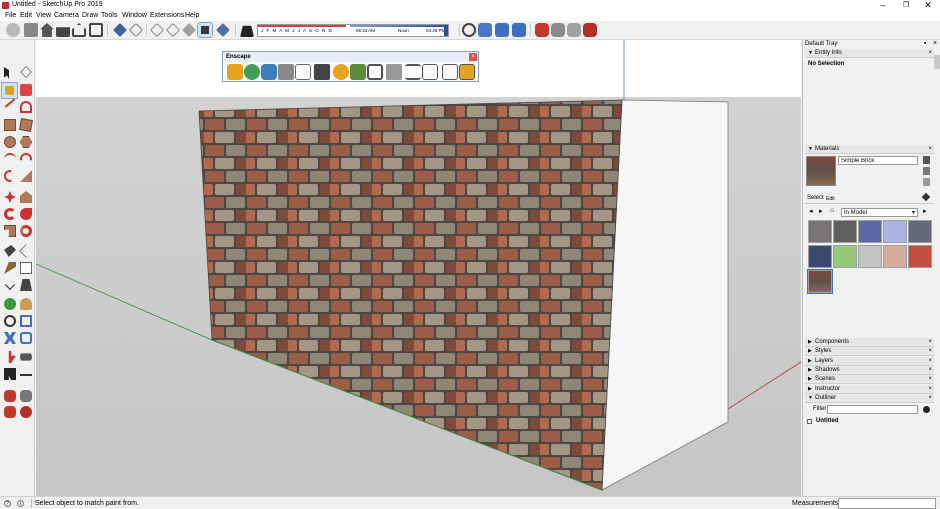  What do you see at coordinates (9, 90) in the screenshot?
I see `paint-bucket-tool-icon` at bounding box center [9, 90].